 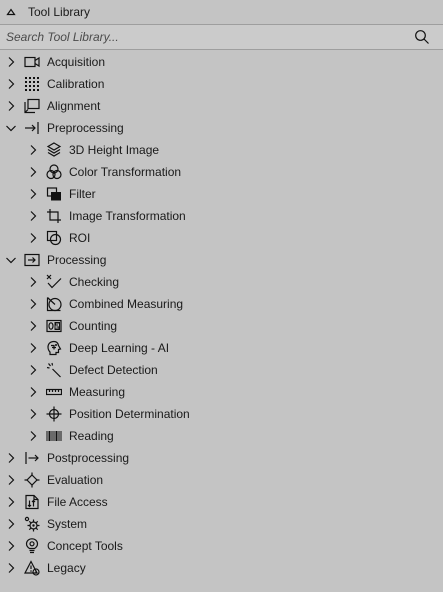 I want to click on collapse-panel-icon, so click(x=11, y=12).